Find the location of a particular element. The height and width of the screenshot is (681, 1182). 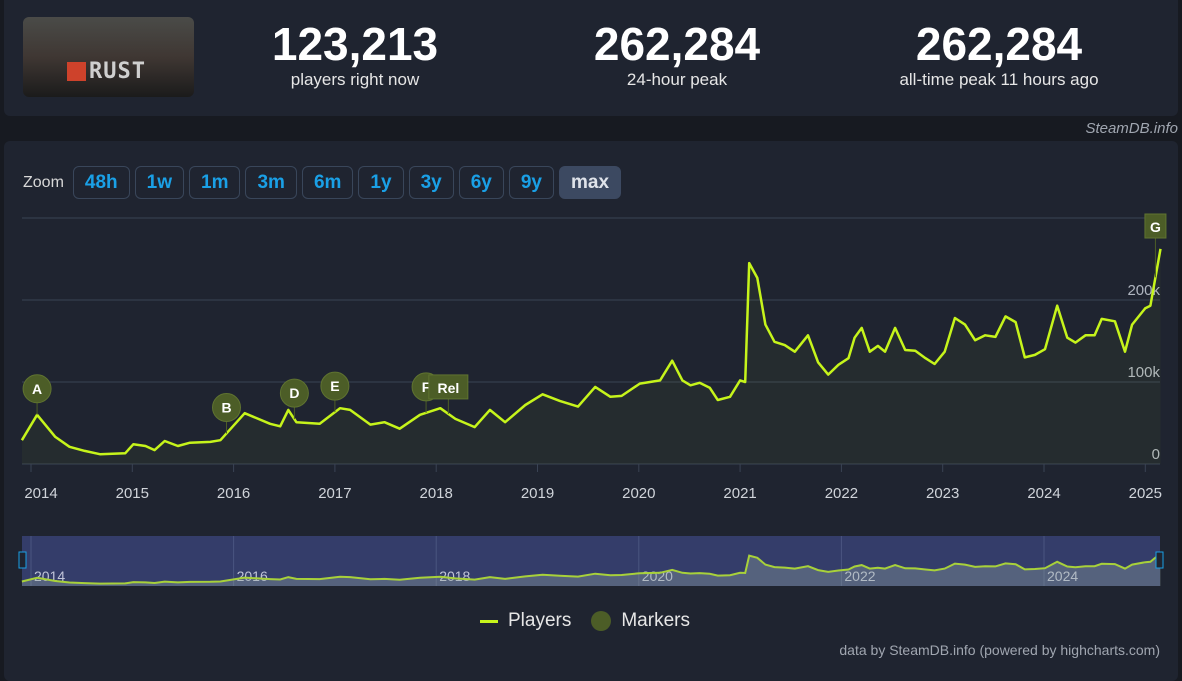

zoom-6m-button: 6m is located at coordinates (327, 182).